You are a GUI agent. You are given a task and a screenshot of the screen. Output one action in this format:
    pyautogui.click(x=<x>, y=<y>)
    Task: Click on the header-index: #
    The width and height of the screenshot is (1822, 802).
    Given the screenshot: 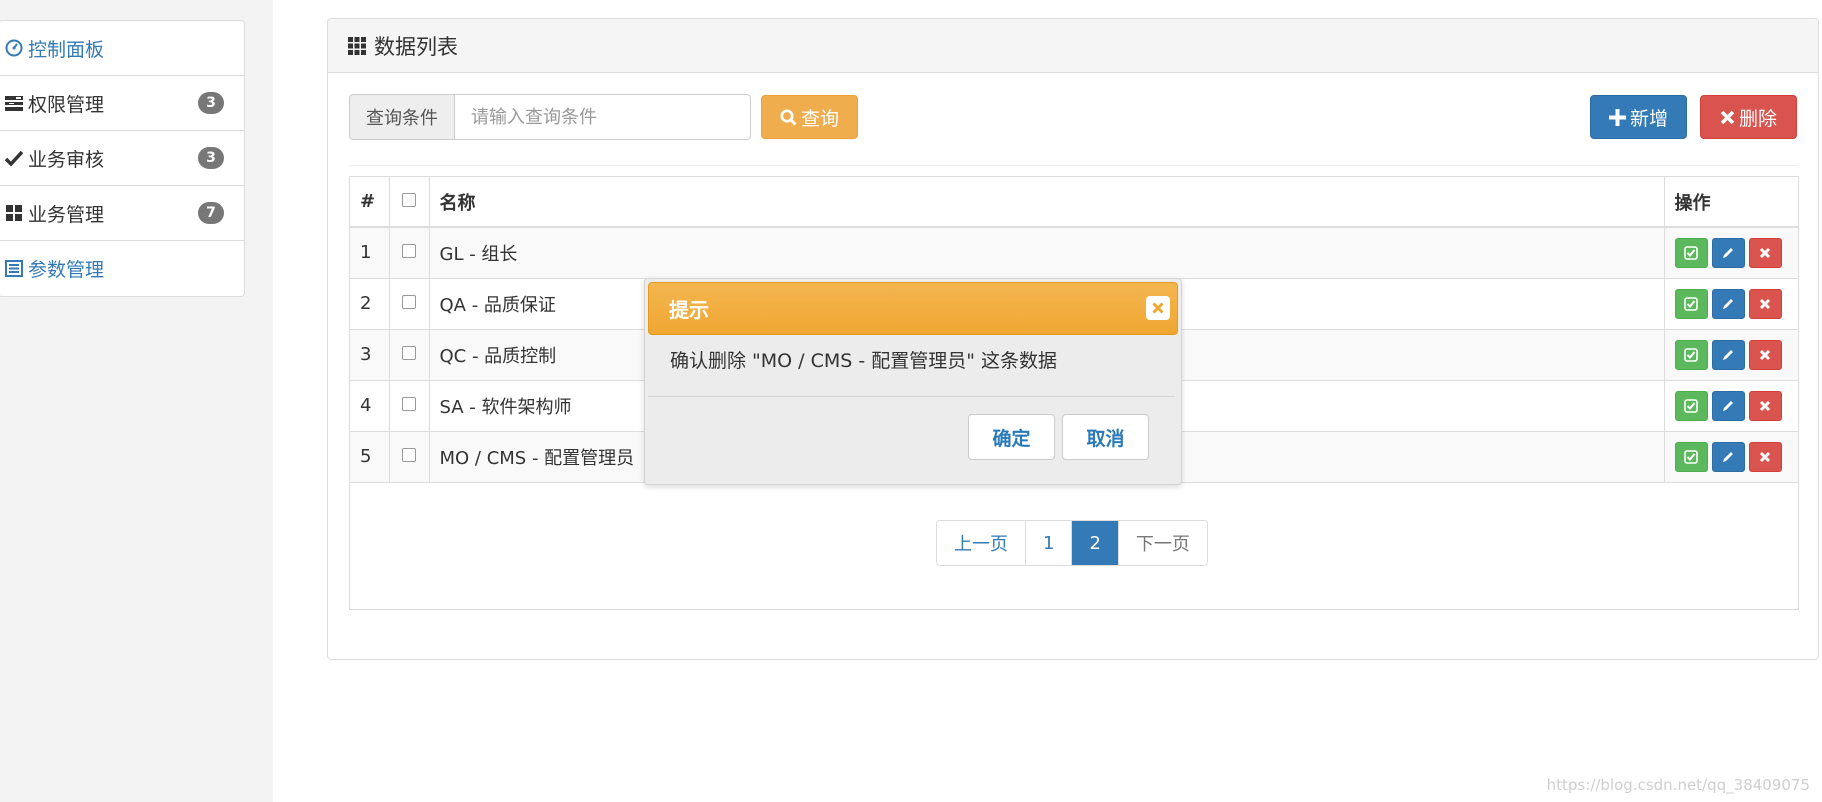 What is the action you would take?
    pyautogui.click(x=370, y=202)
    